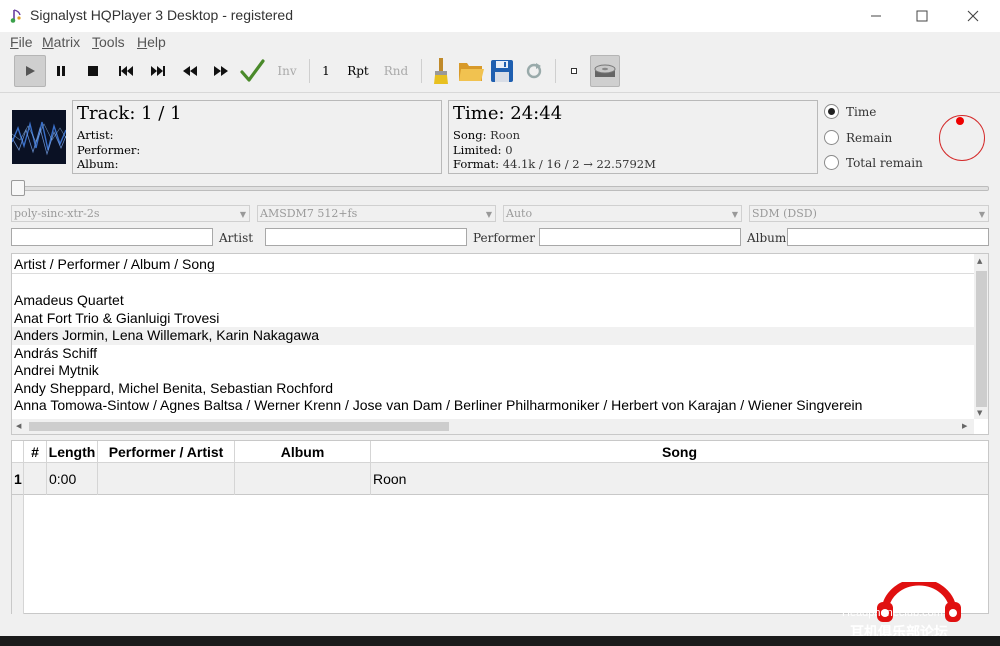  What do you see at coordinates (61, 71) in the screenshot?
I see `pause-button` at bounding box center [61, 71].